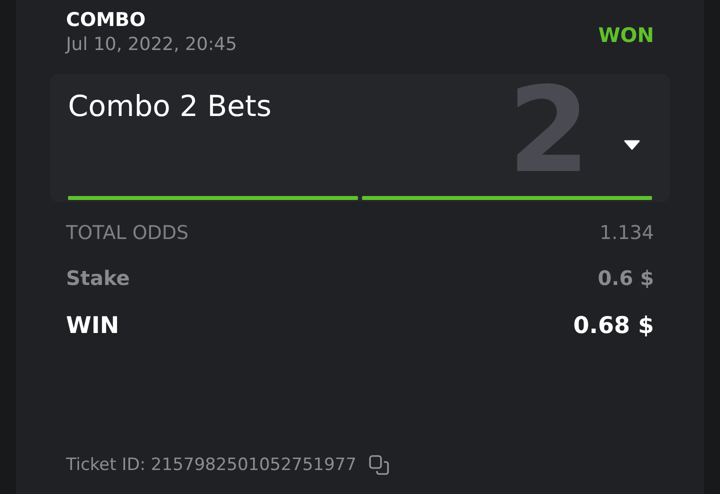 Image resolution: width=720 pixels, height=494 pixels. What do you see at coordinates (626, 278) in the screenshot?
I see `summary-value: 0.6 $` at bounding box center [626, 278].